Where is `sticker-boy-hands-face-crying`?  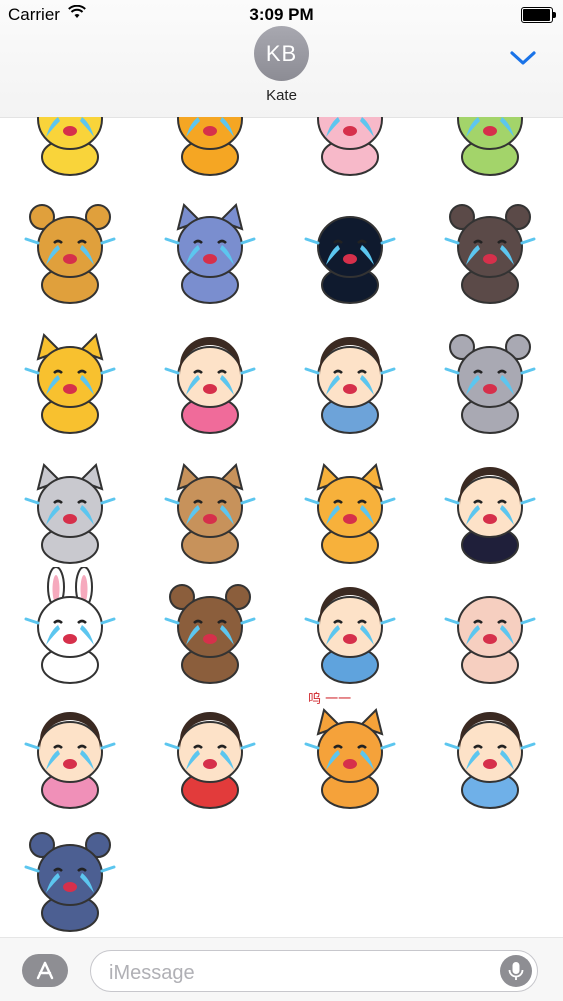
sticker-boy-hands-face-crying is located at coordinates (350, 626).